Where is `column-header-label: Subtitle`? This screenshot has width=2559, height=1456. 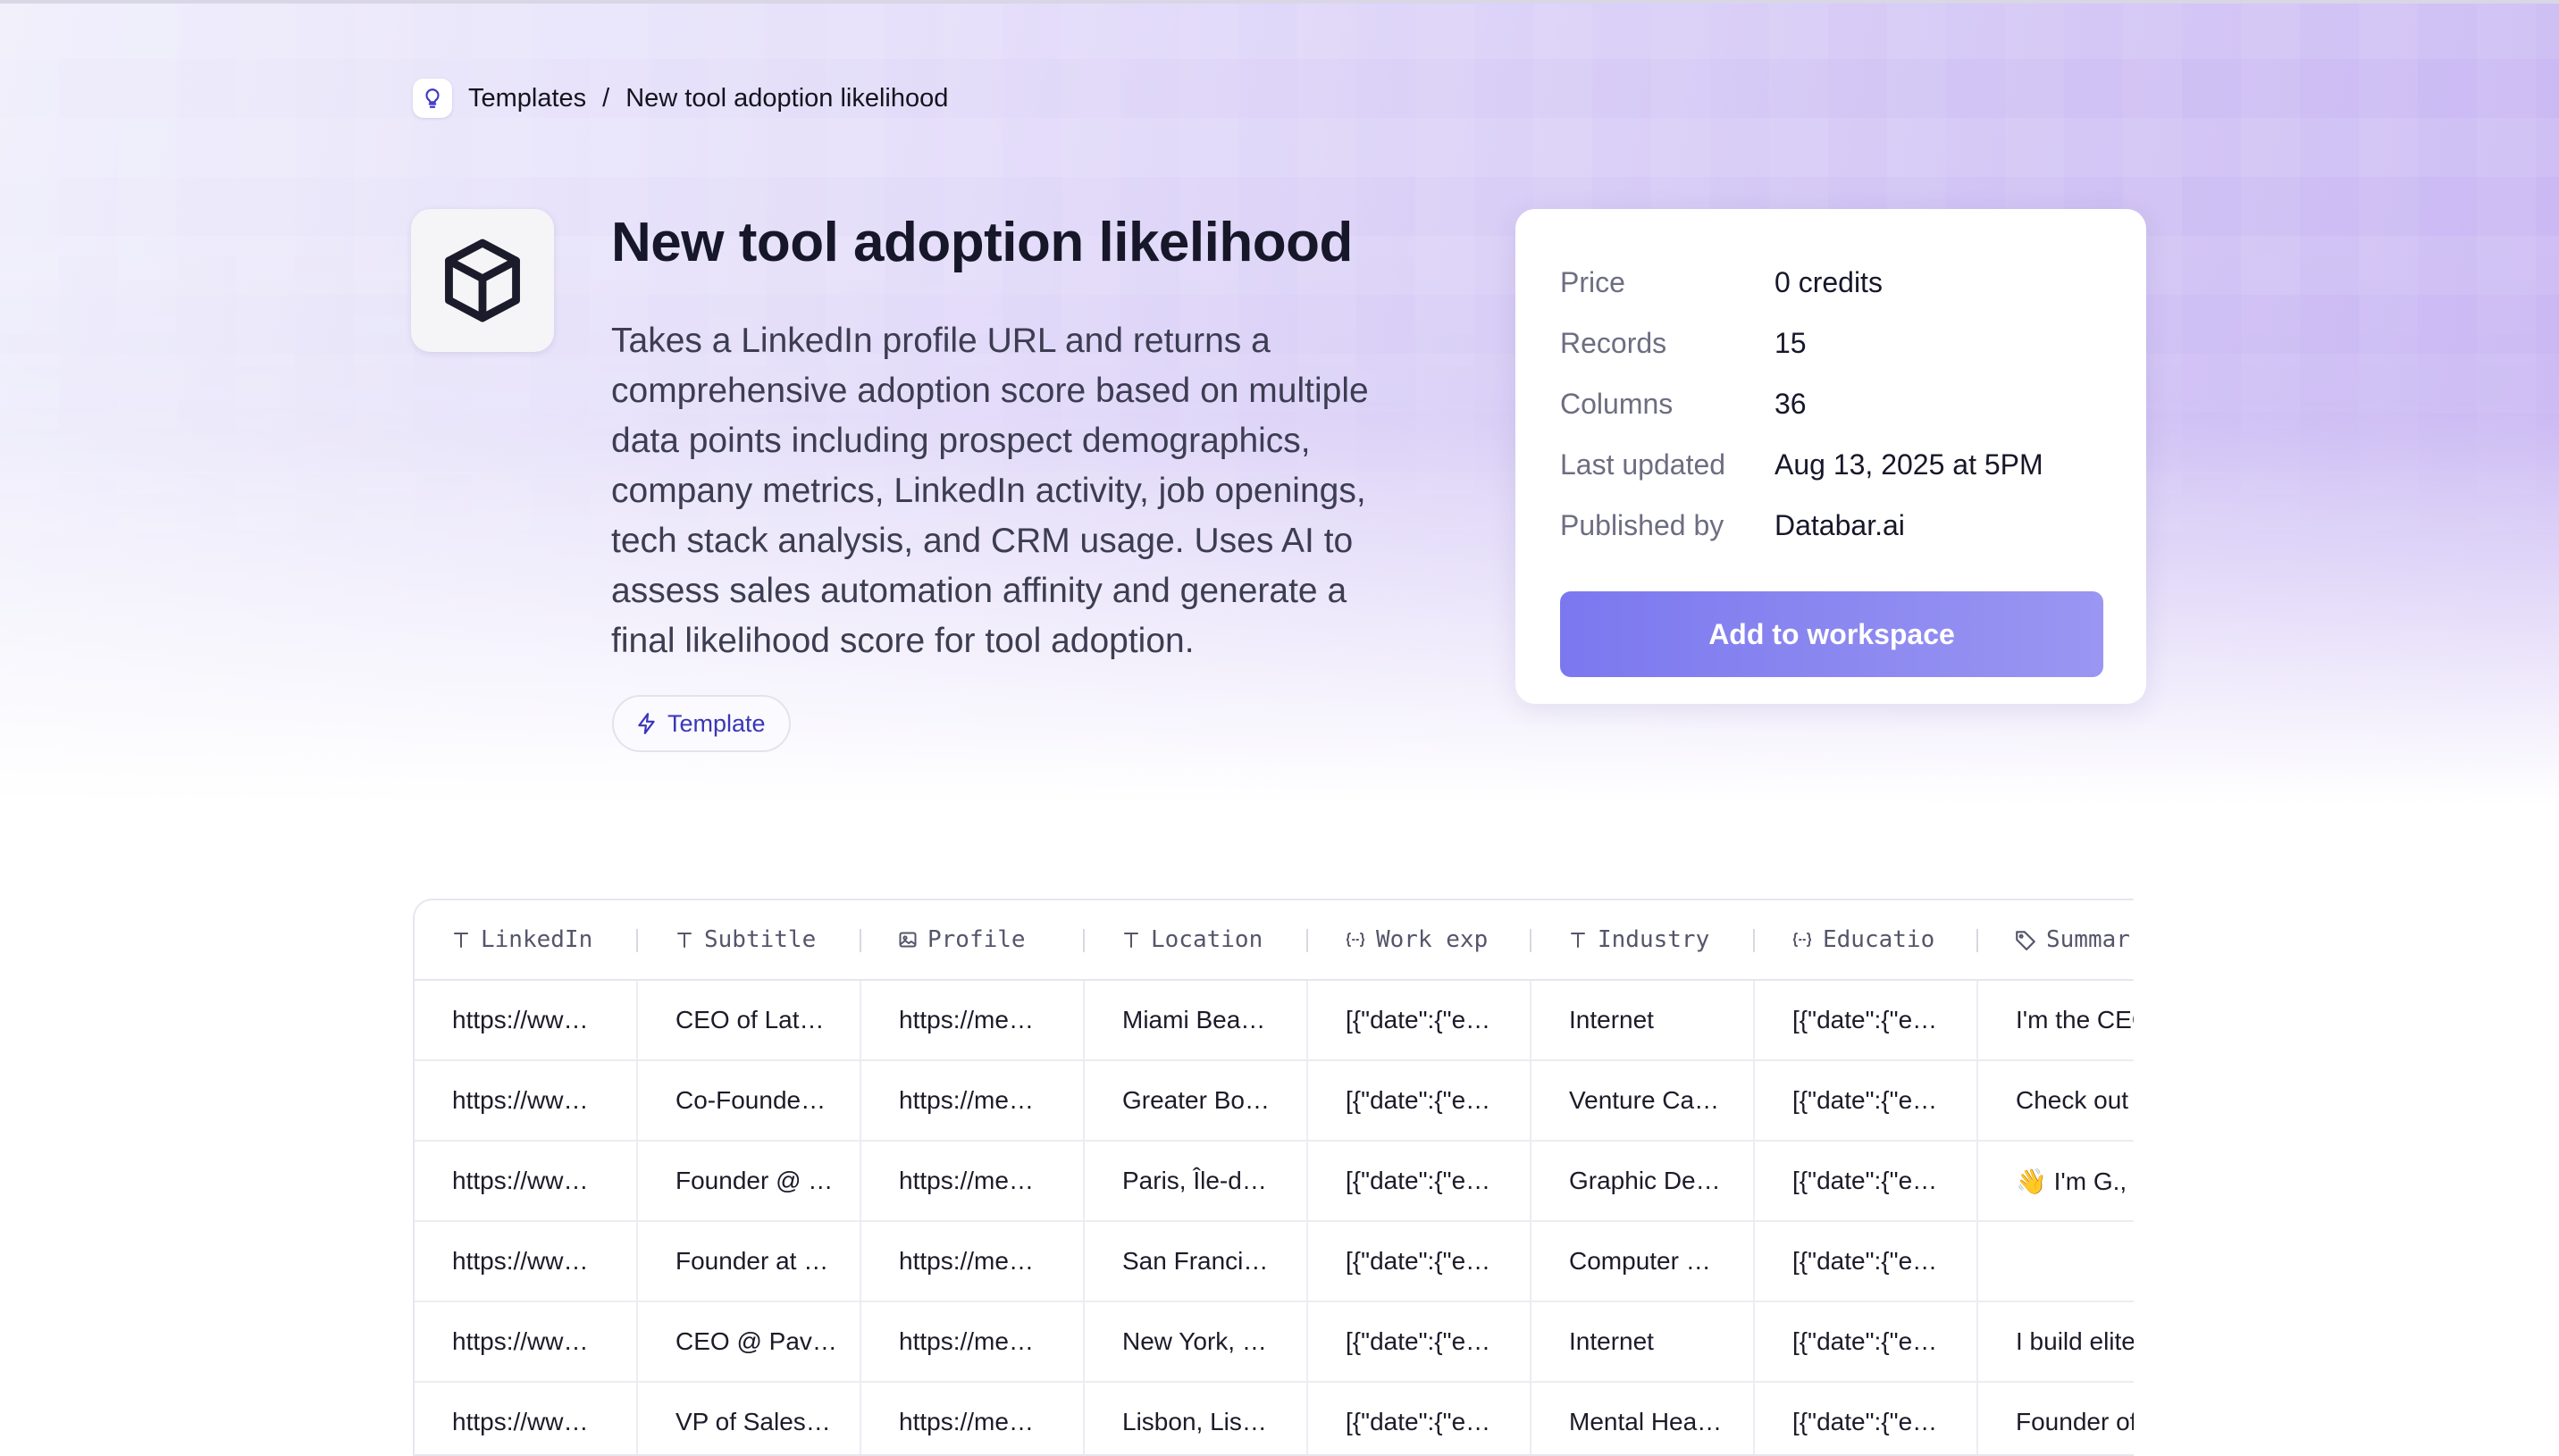
column-header-label: Subtitle is located at coordinates (760, 939).